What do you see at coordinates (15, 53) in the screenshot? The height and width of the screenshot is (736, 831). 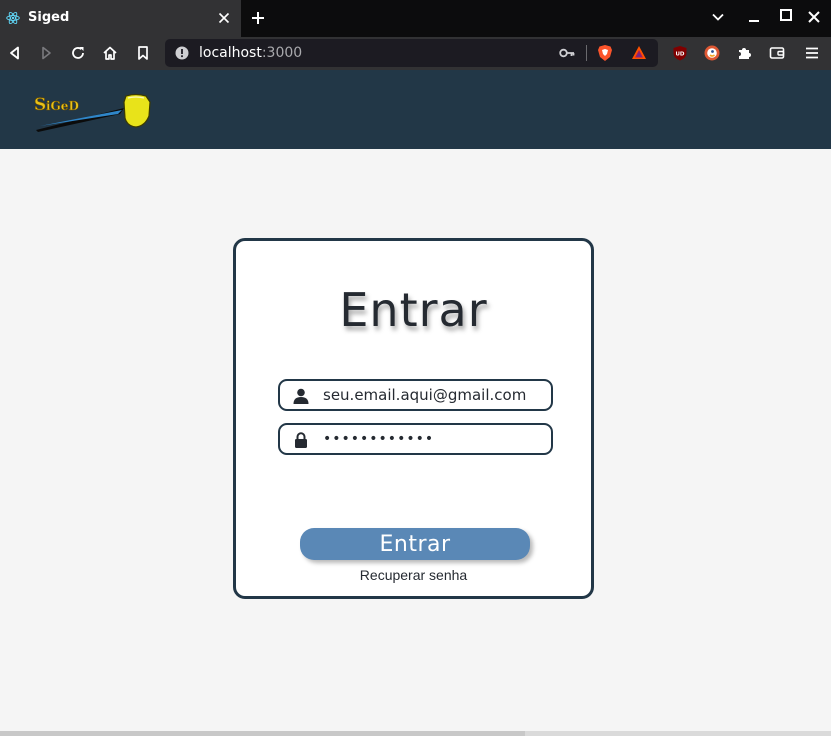 I see `back-icon` at bounding box center [15, 53].